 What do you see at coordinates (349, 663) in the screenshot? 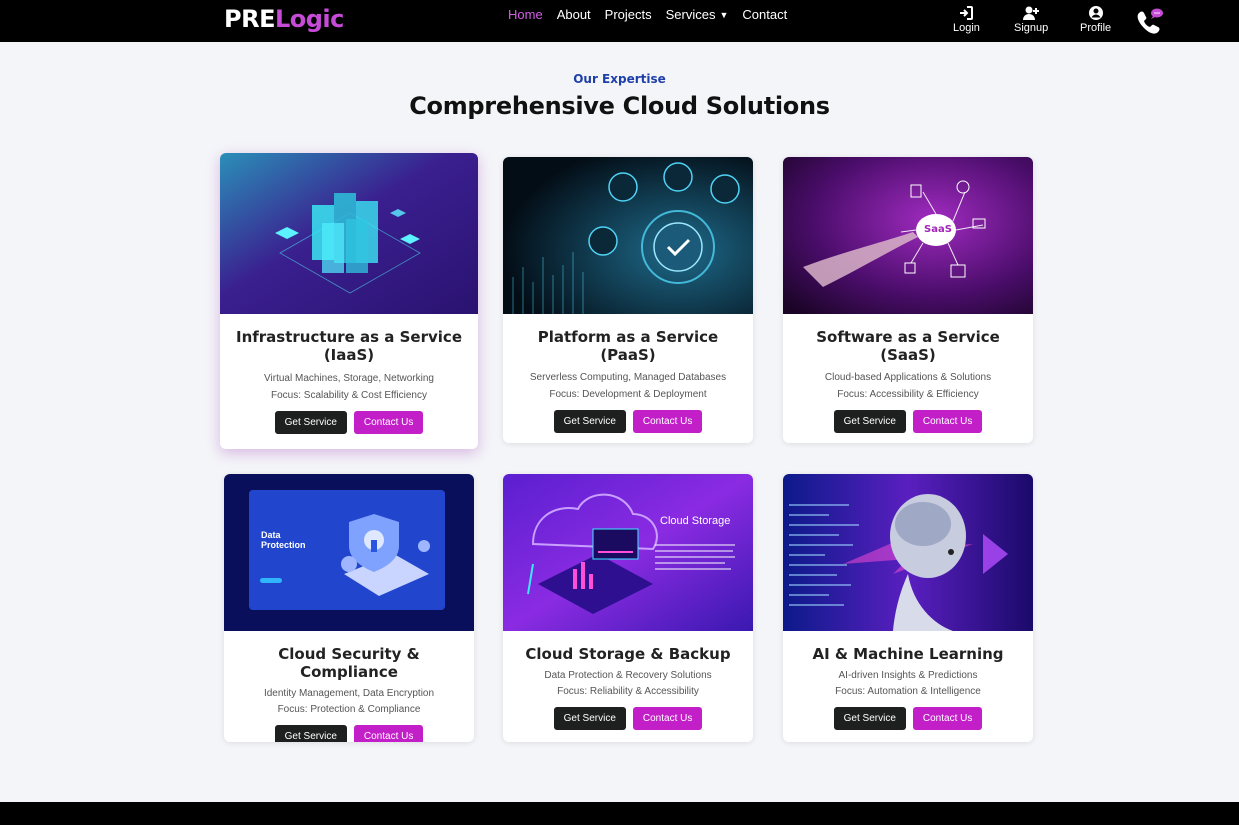
I see `card-title-security: Cloud Security & Compliance` at bounding box center [349, 663].